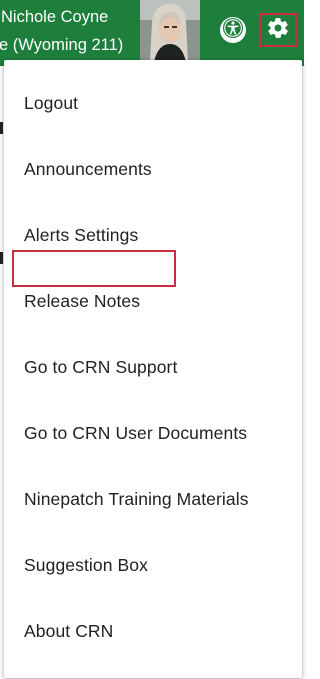  I want to click on settings-button, so click(278, 30).